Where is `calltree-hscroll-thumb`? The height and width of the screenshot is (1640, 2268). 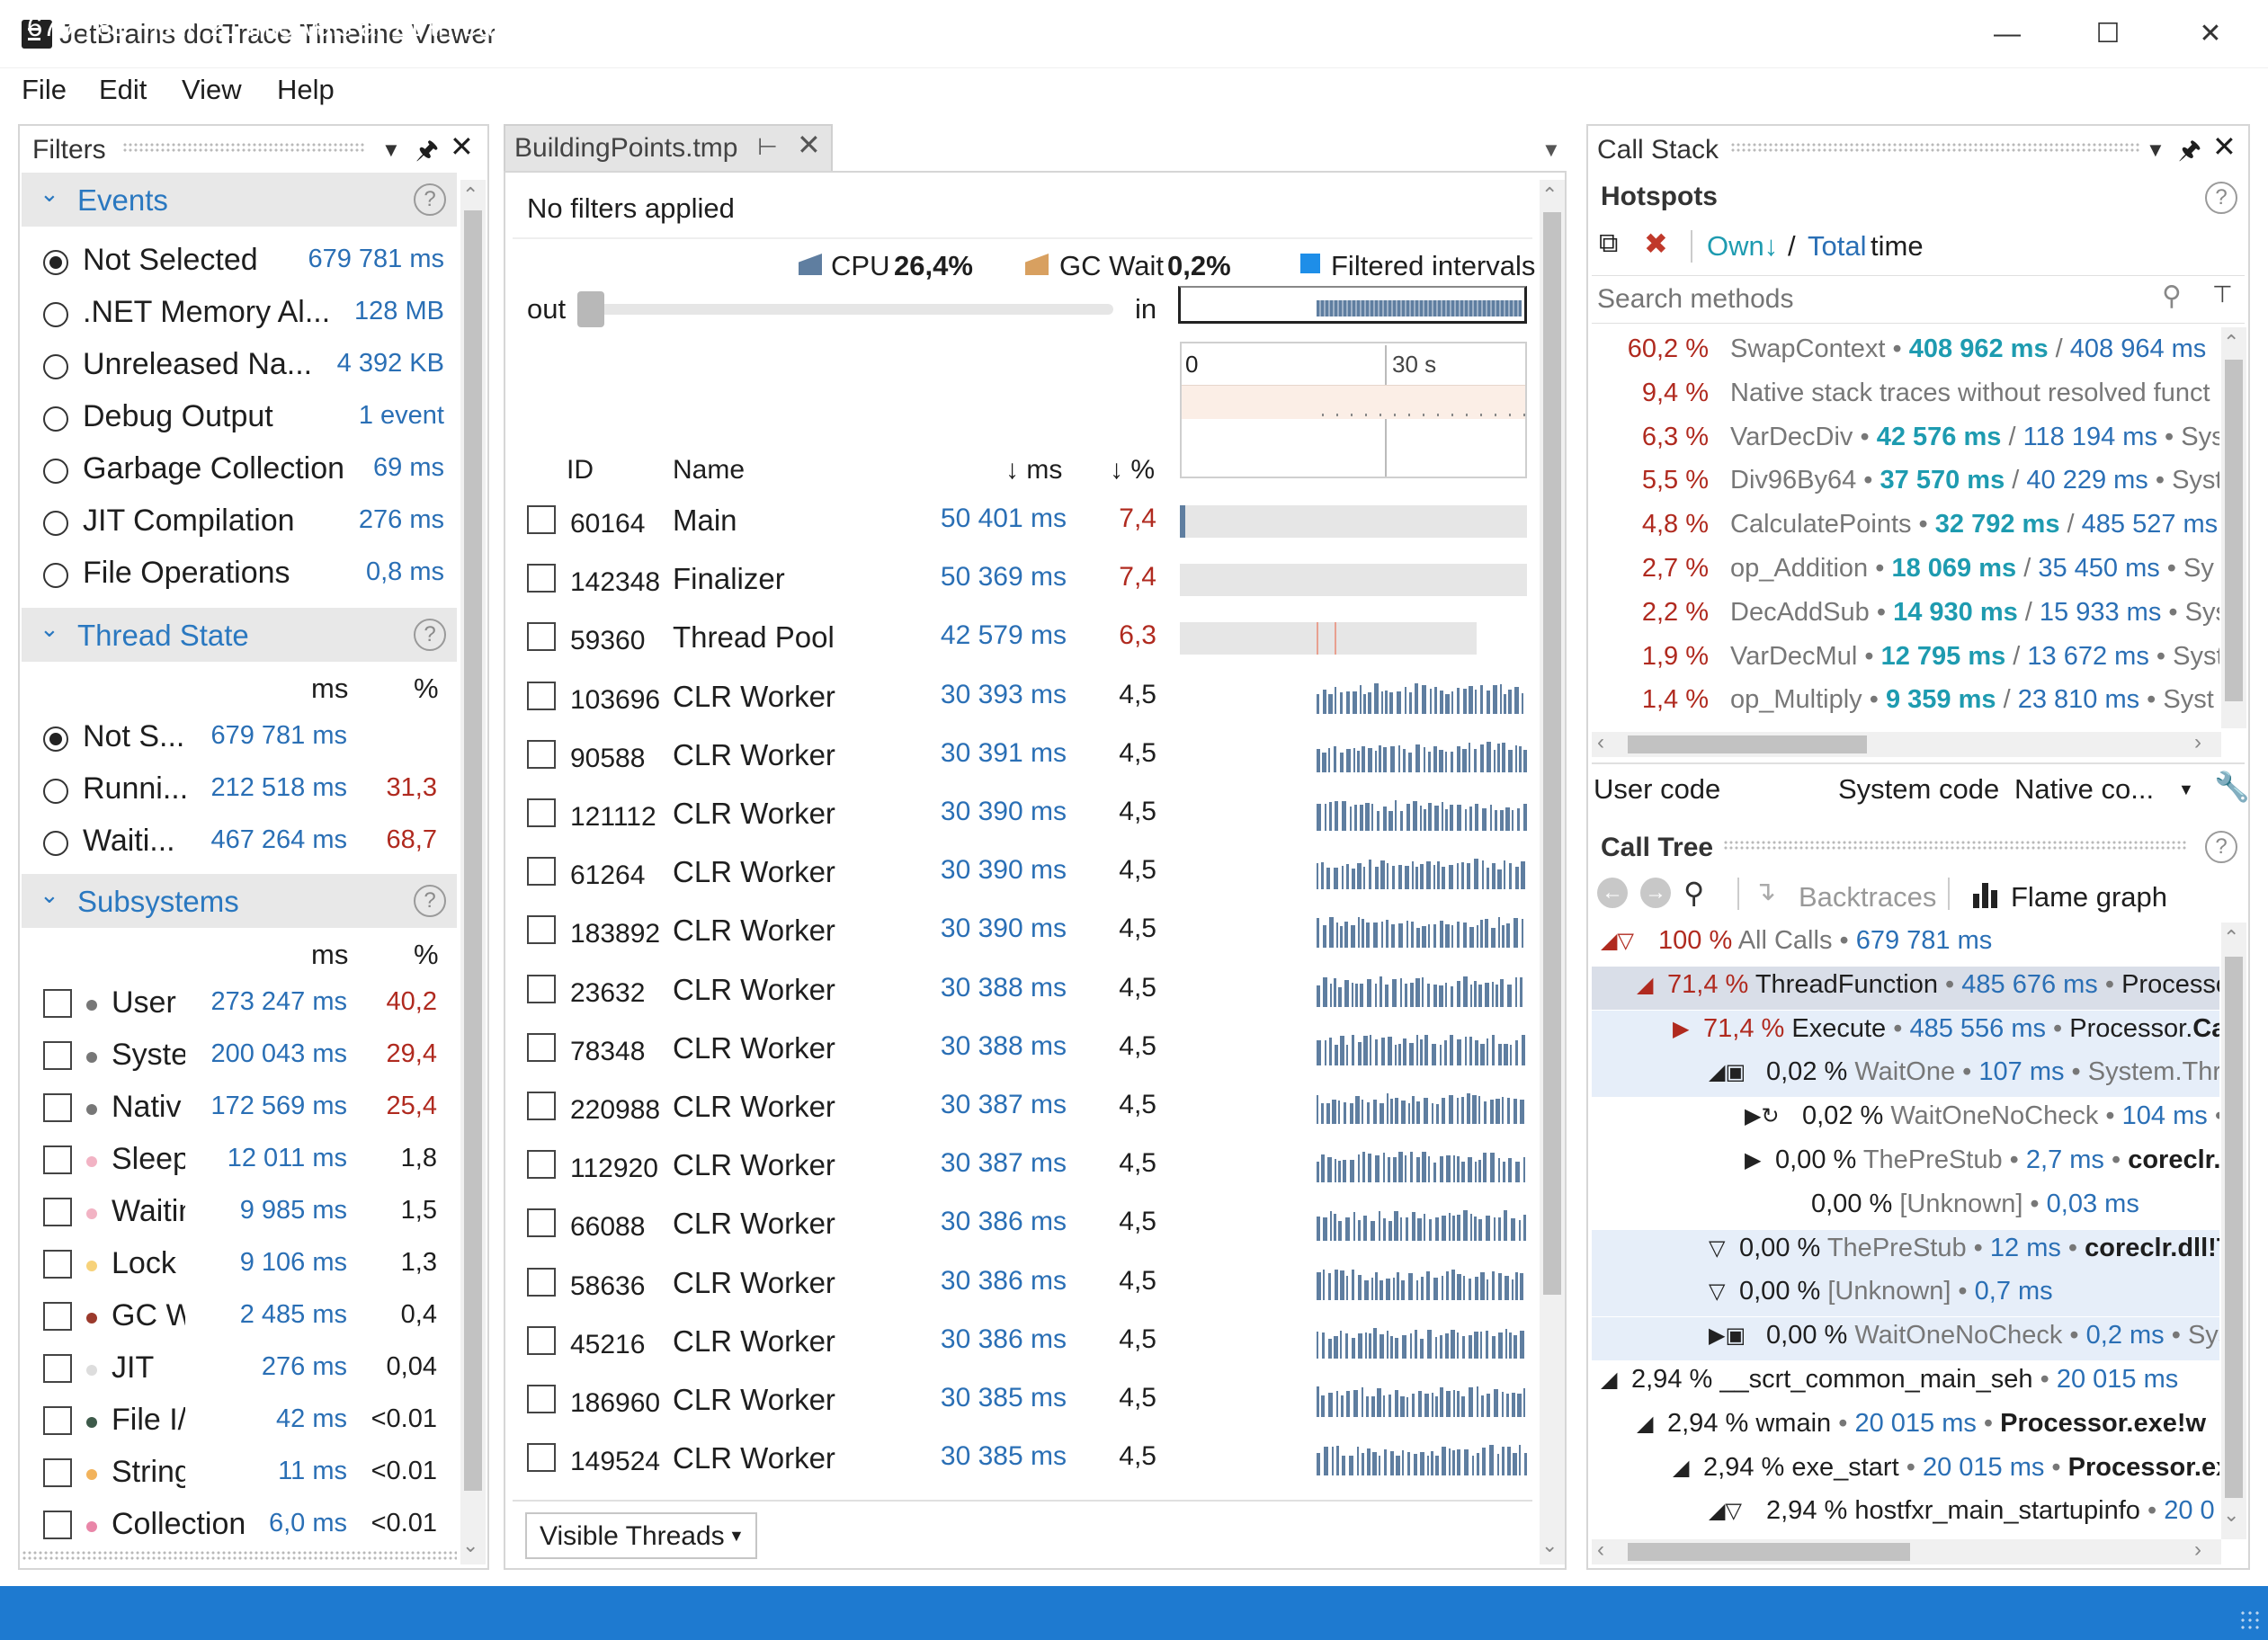 calltree-hscroll-thumb is located at coordinates (1769, 1552).